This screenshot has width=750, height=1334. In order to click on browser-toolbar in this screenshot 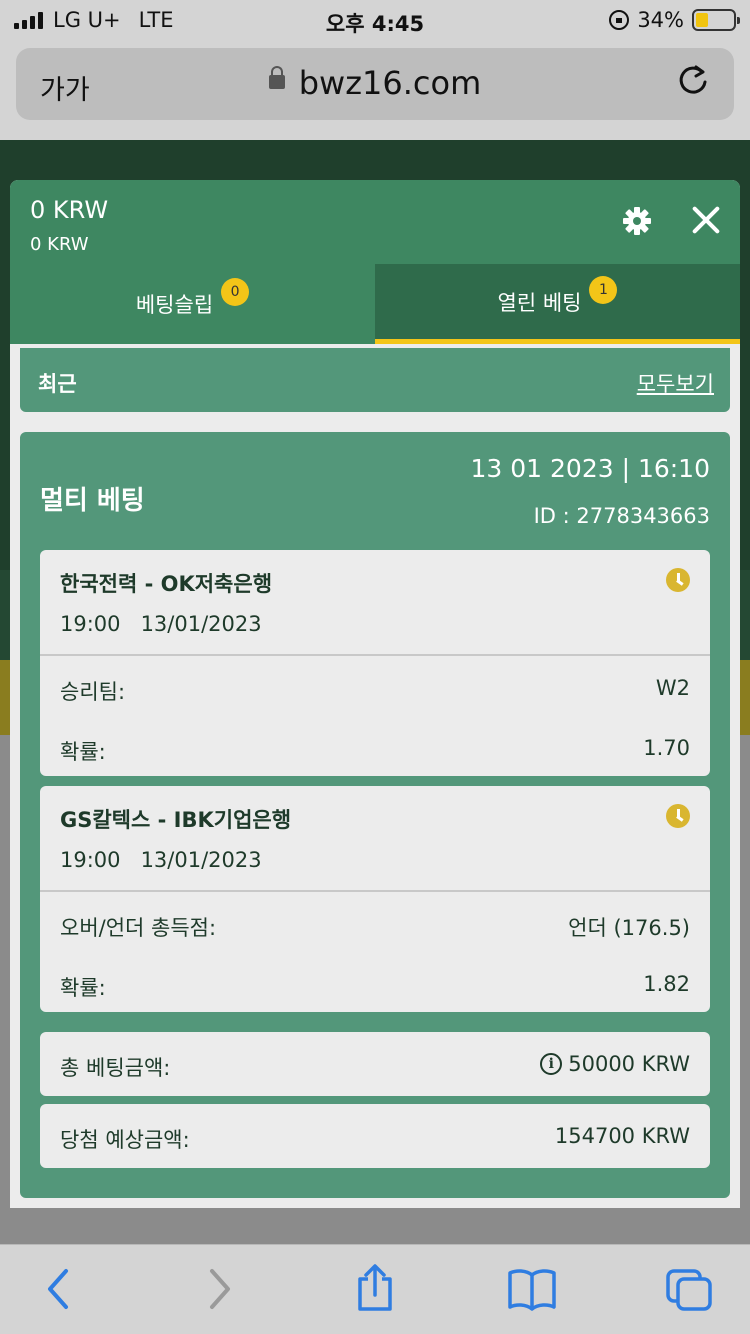, I will do `click(375, 1289)`.